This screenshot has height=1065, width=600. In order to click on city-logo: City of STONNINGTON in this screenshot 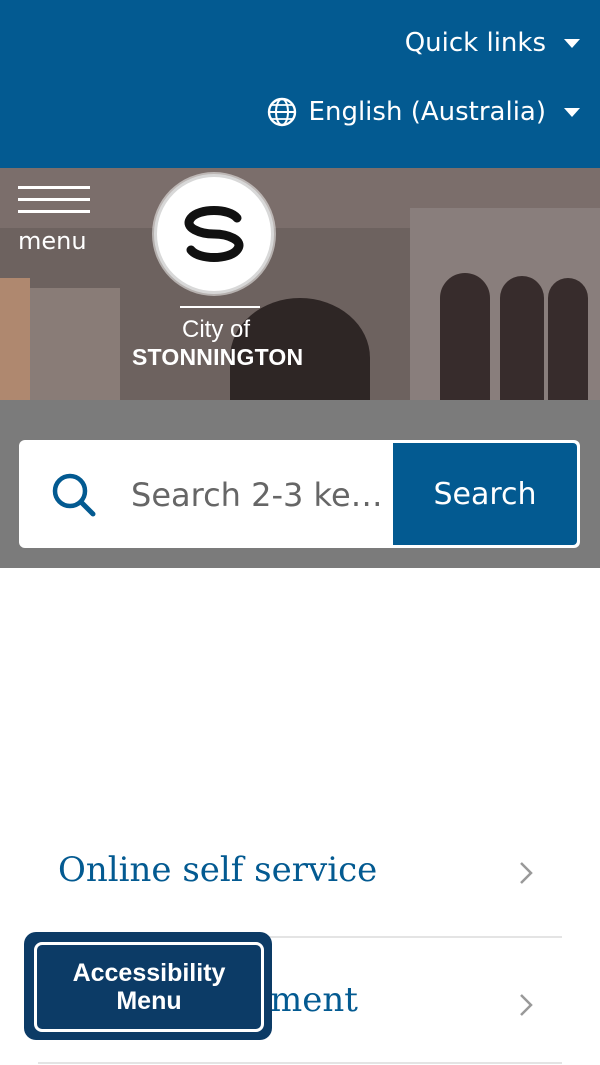, I will do `click(217, 272)`.